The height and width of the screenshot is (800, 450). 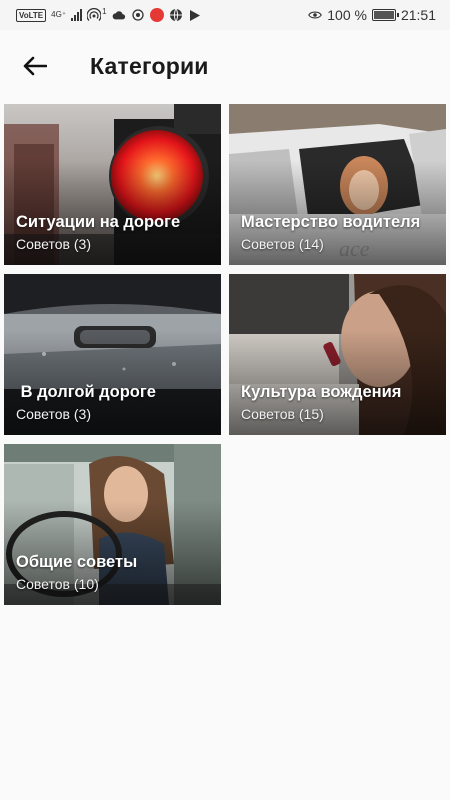 I want to click on play-store-icon, so click(x=195, y=15).